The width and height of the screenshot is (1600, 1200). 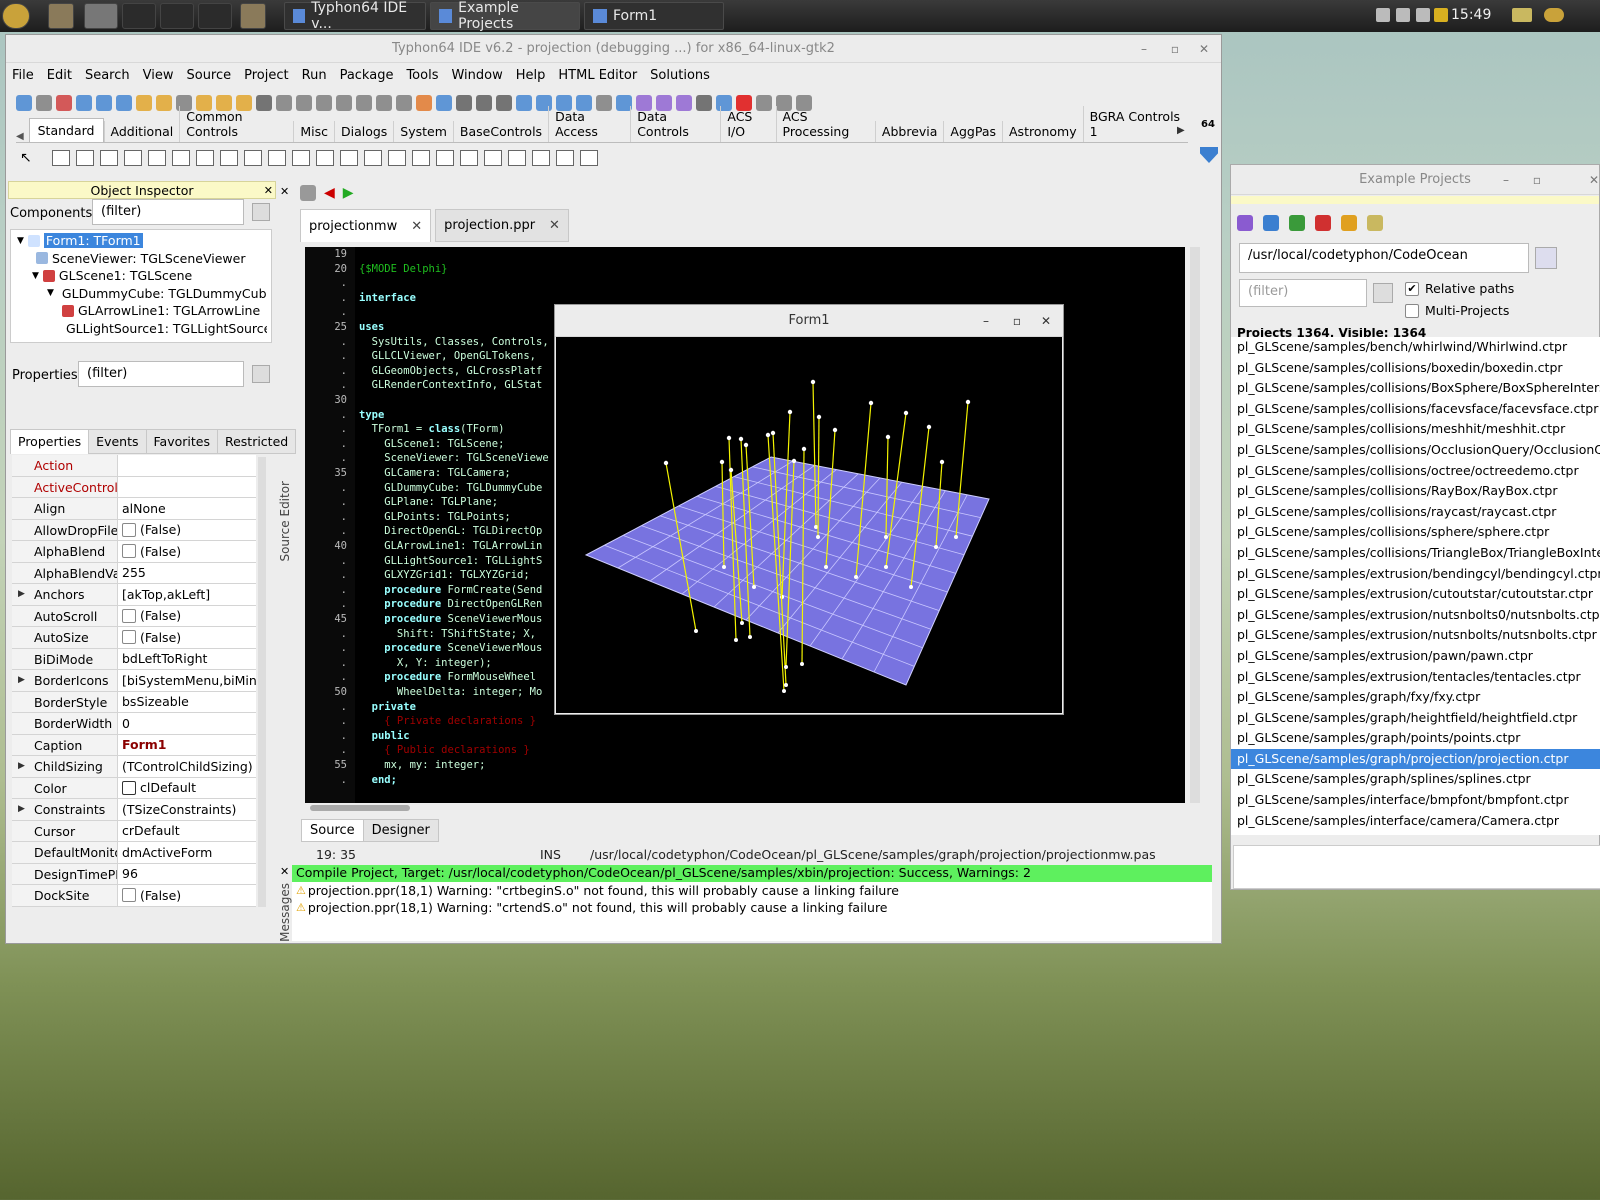 I want to click on property-grid-scrollbar, so click(x=262, y=682).